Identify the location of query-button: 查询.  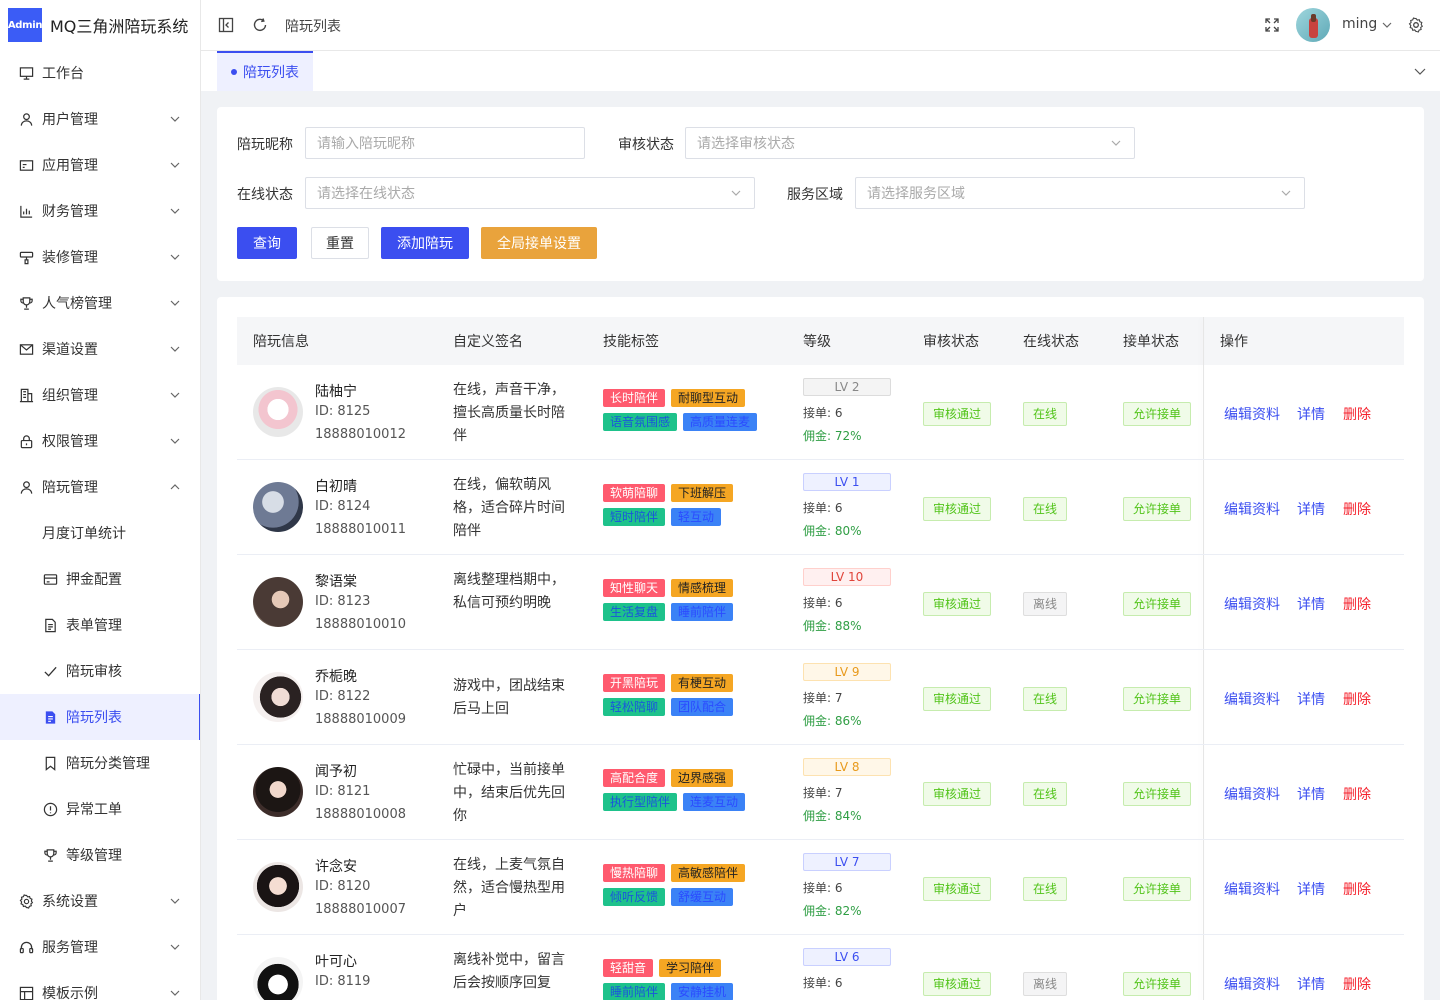
(267, 243).